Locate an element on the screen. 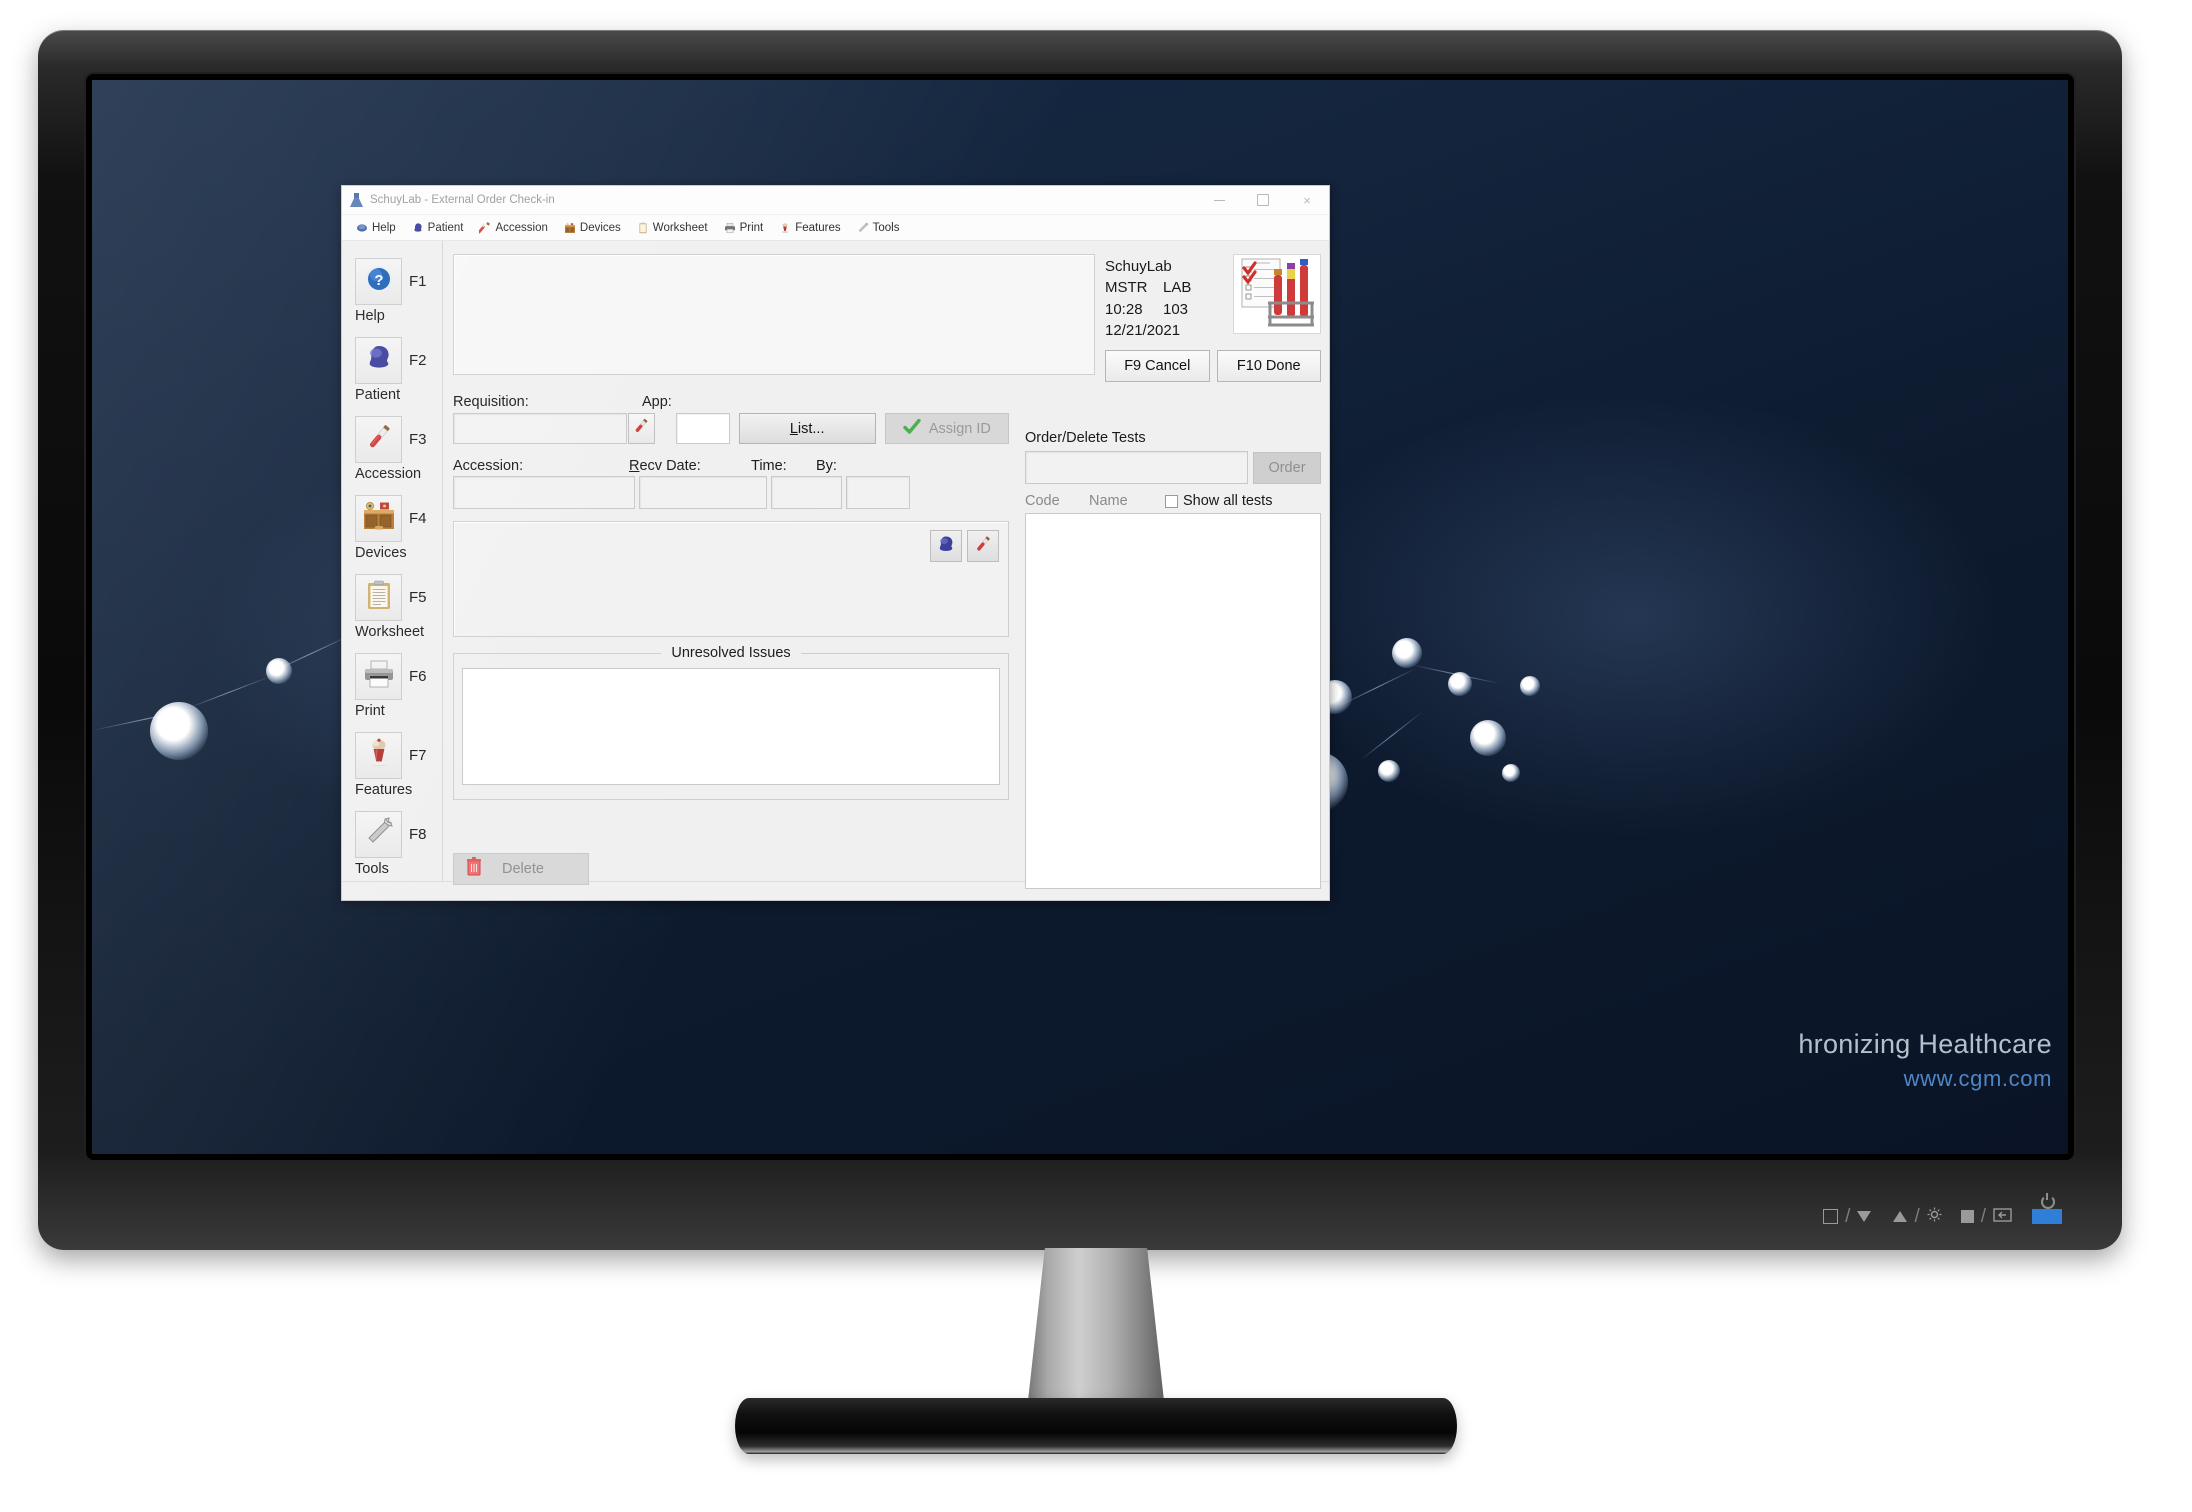 Image resolution: width=2192 pixels, height=1512 pixels. monitor-base is located at coordinates (1096, 1426).